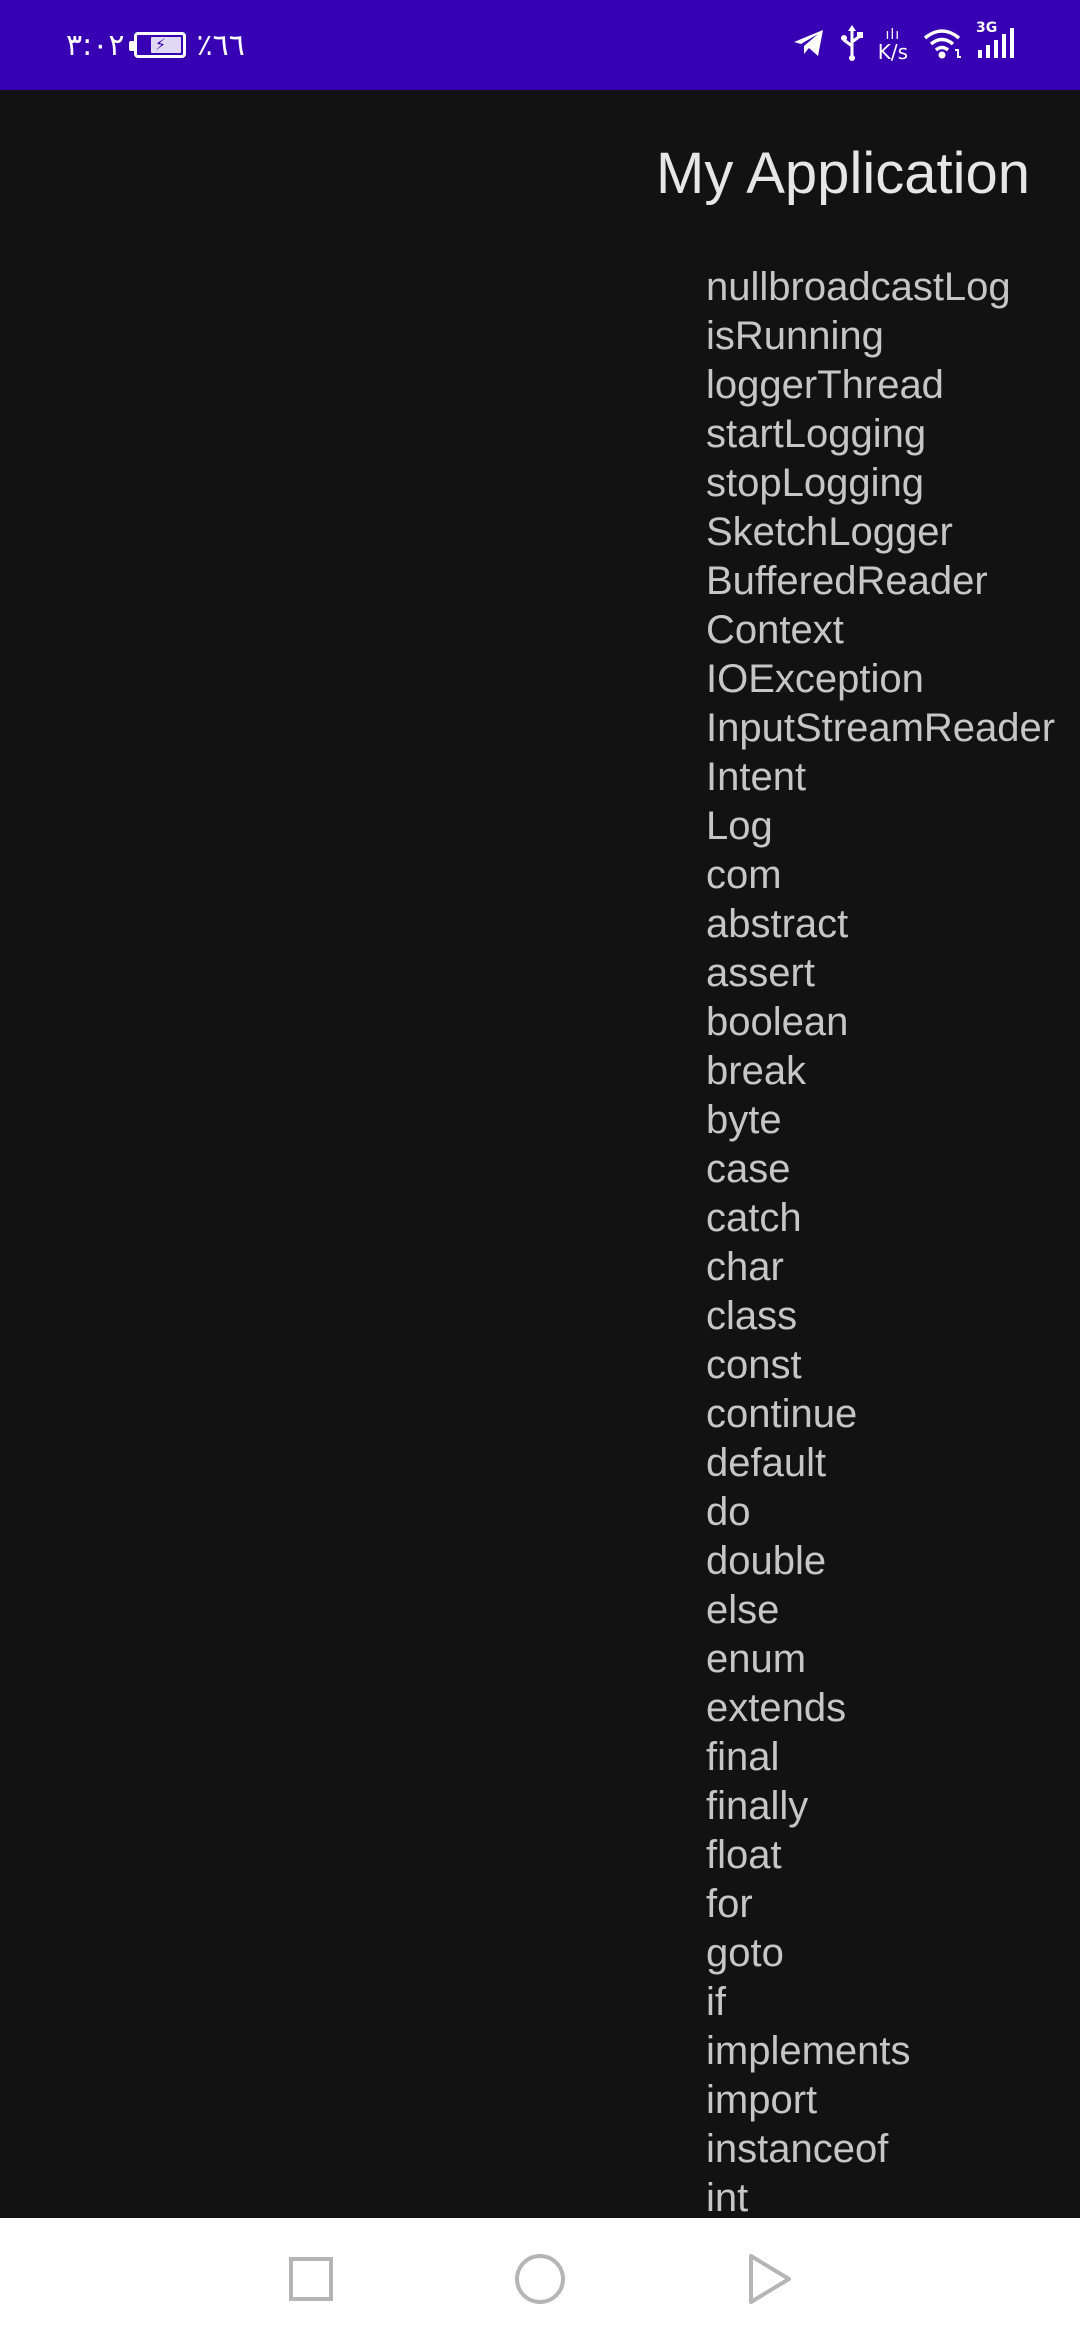  Describe the element at coordinates (825, 385) in the screenshot. I see `keyword-item: loggerThread` at that location.